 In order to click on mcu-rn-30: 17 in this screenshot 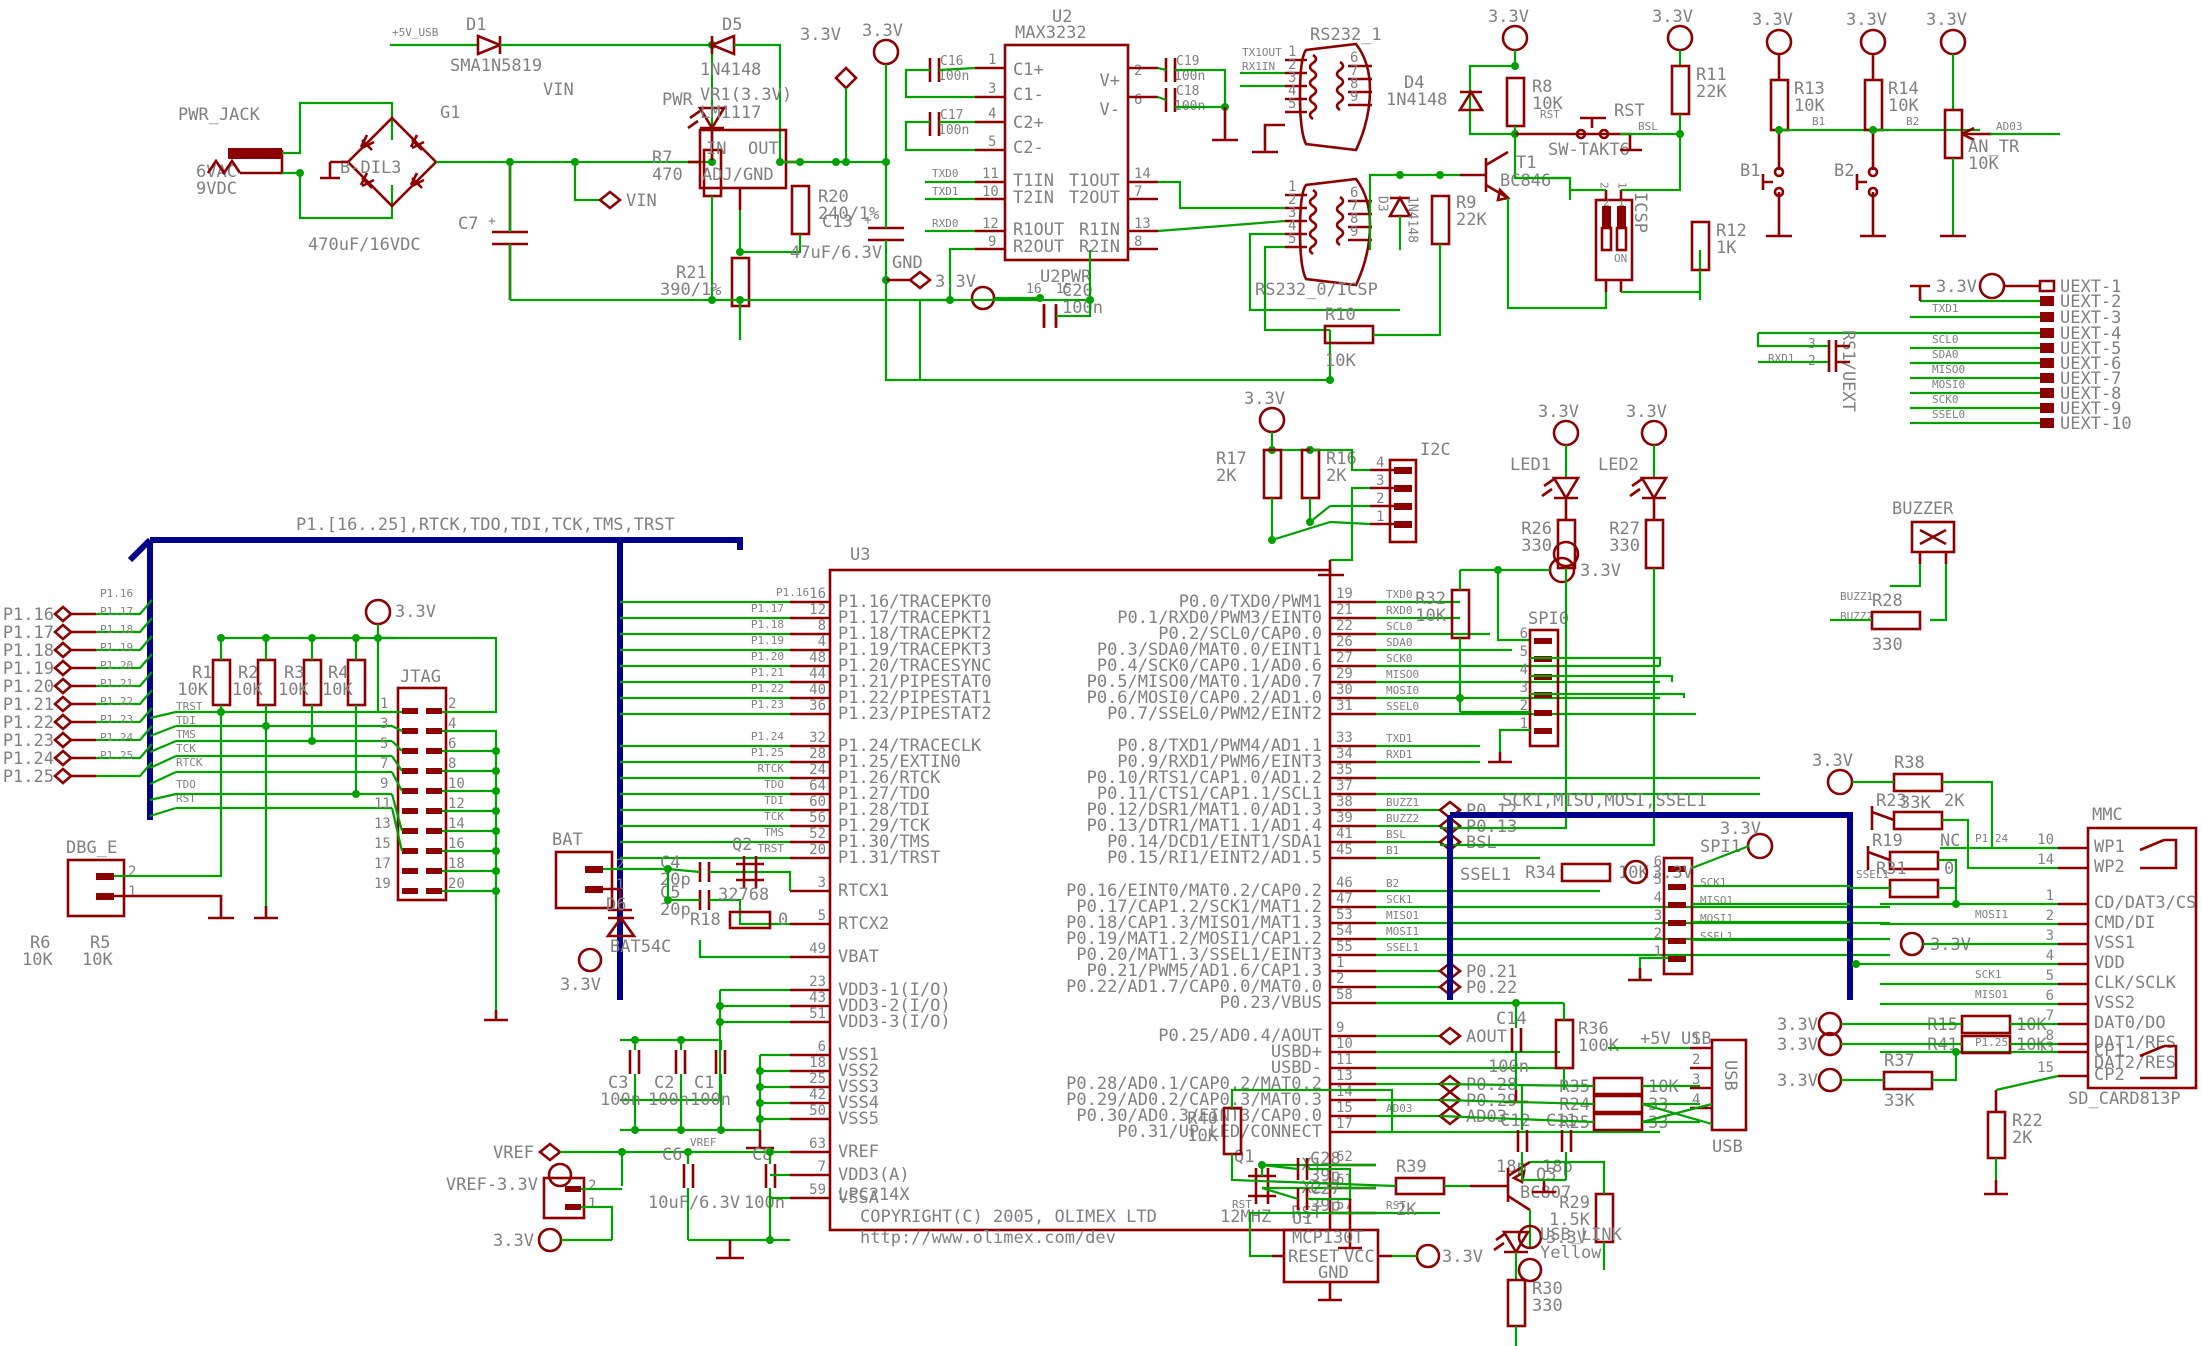, I will do `click(1344, 1124)`.